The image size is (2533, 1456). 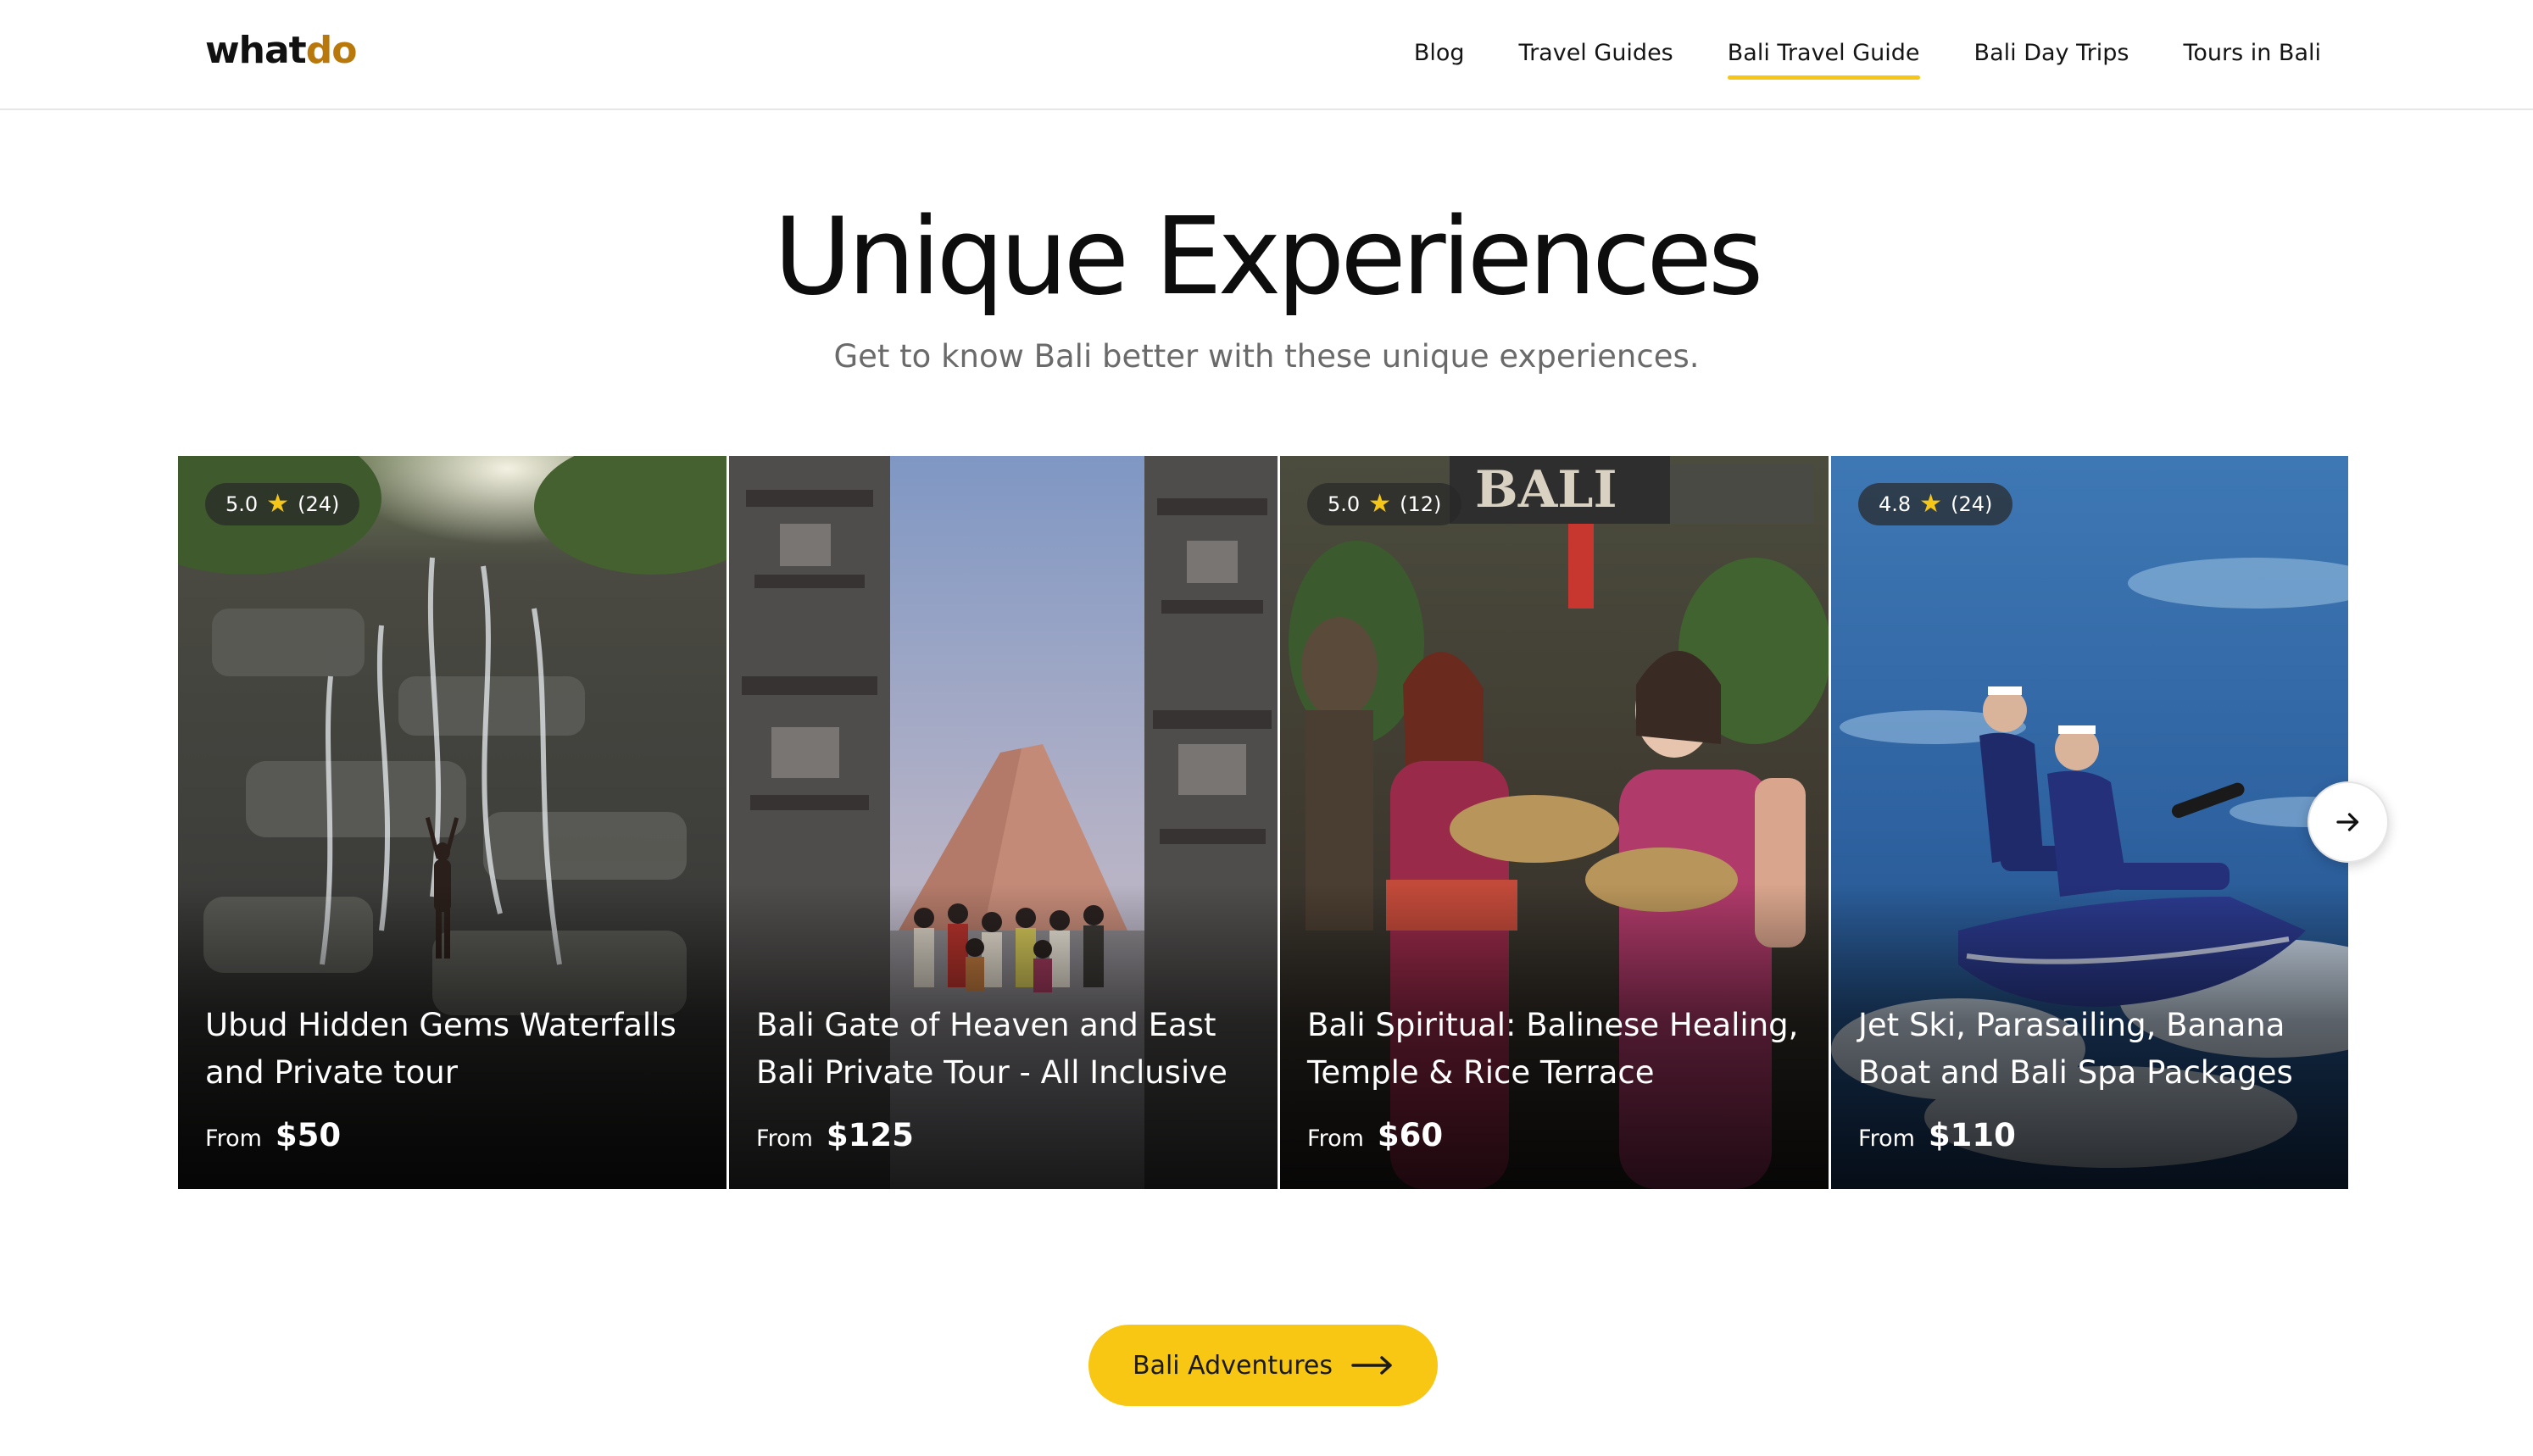 I want to click on price-amount: $50, so click(x=308, y=1135).